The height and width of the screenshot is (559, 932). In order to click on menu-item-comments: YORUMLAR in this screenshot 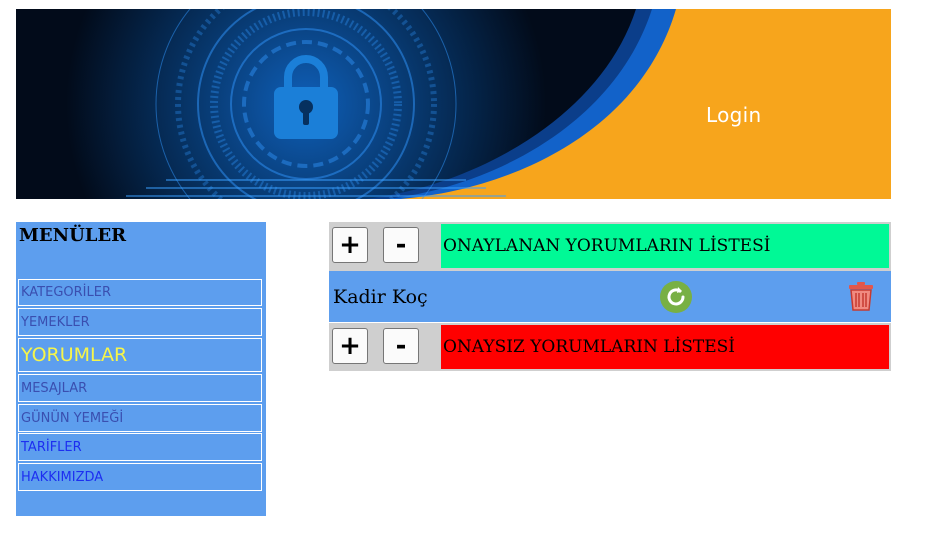, I will do `click(140, 355)`.